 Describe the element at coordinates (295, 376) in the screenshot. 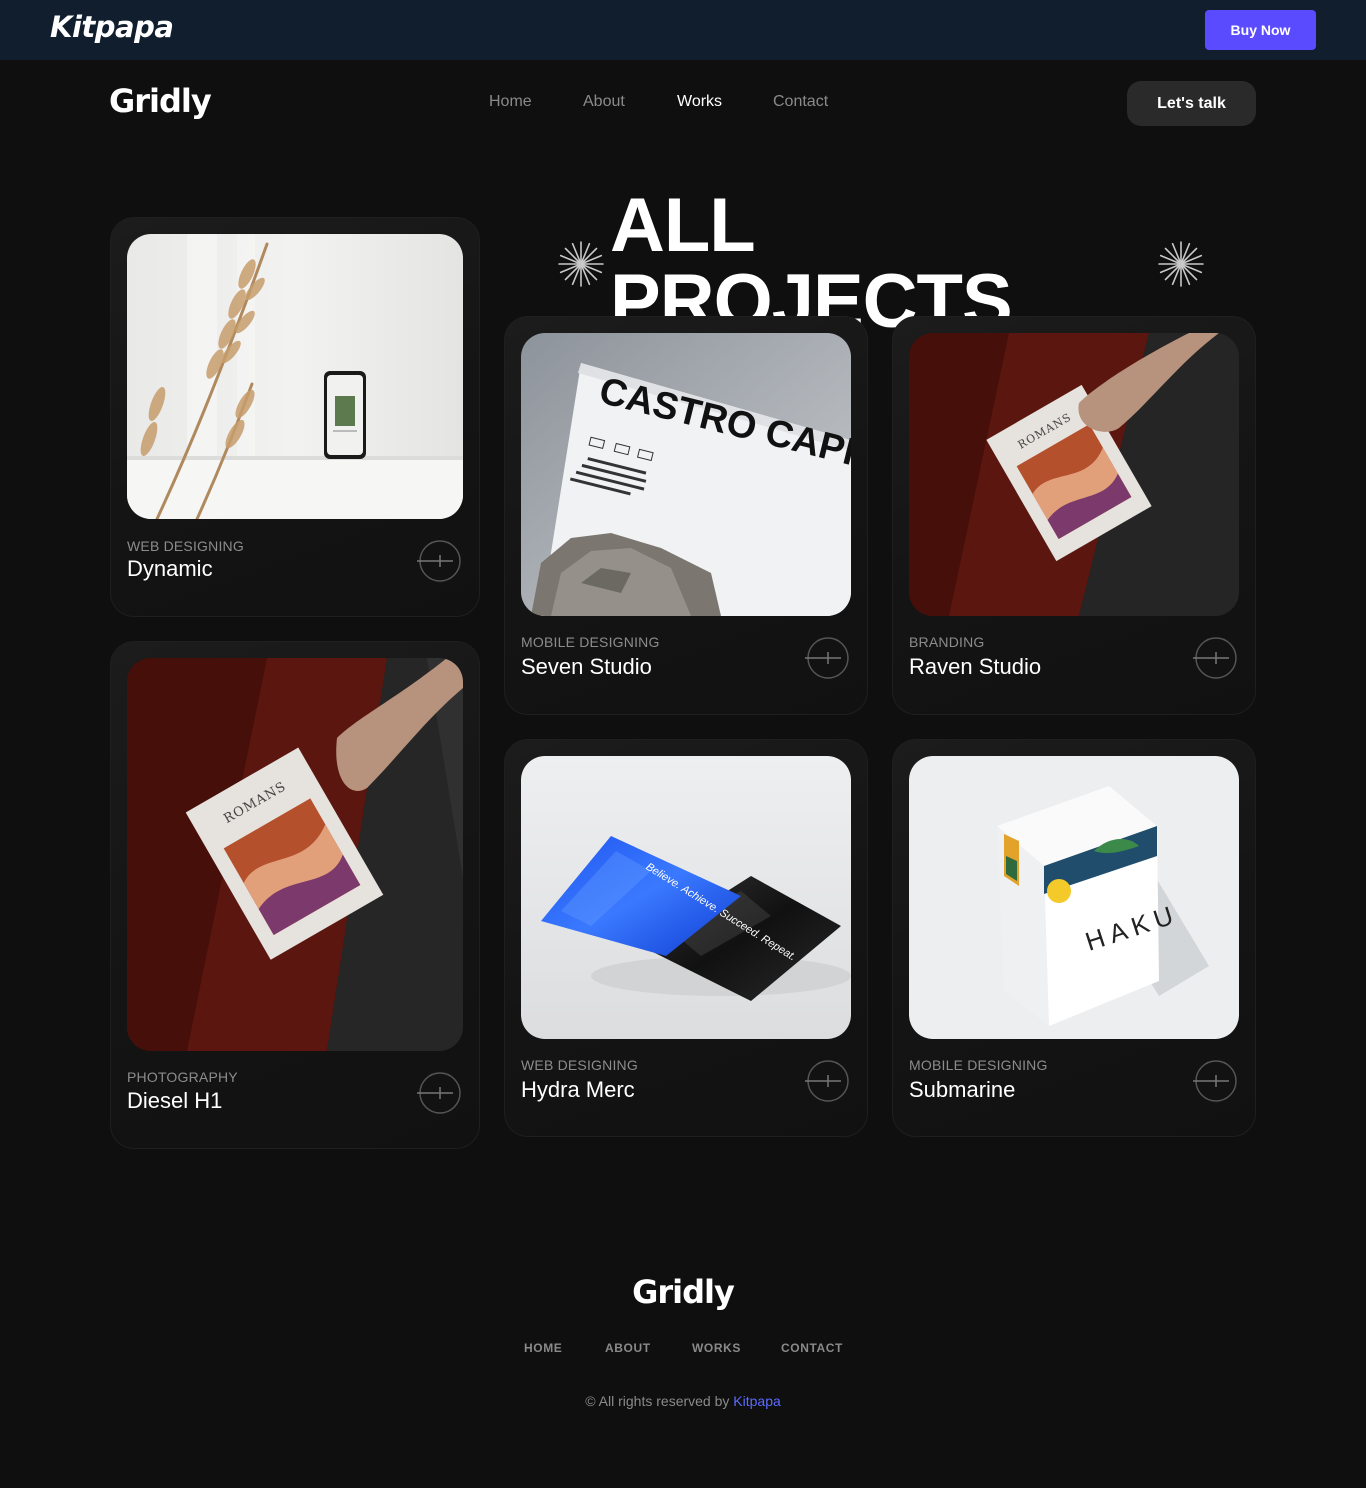

I see `project-image-phone-mockup` at that location.